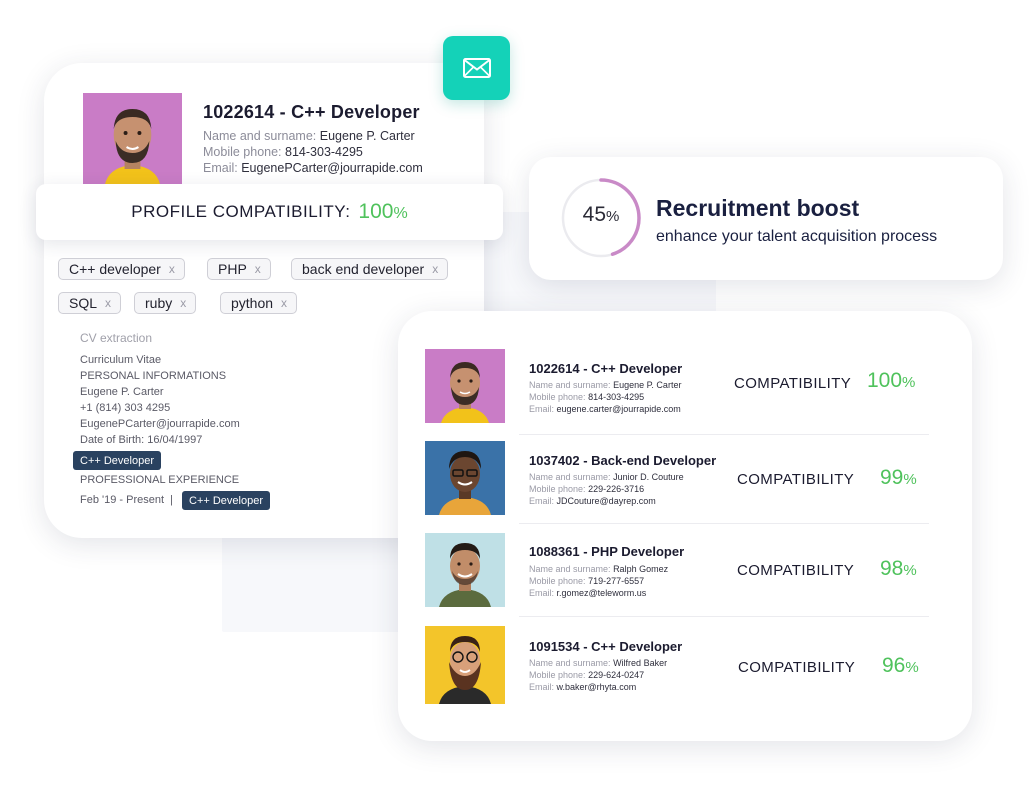 The width and height of the screenshot is (1030, 808). I want to click on envelope-icon, so click(476, 68).